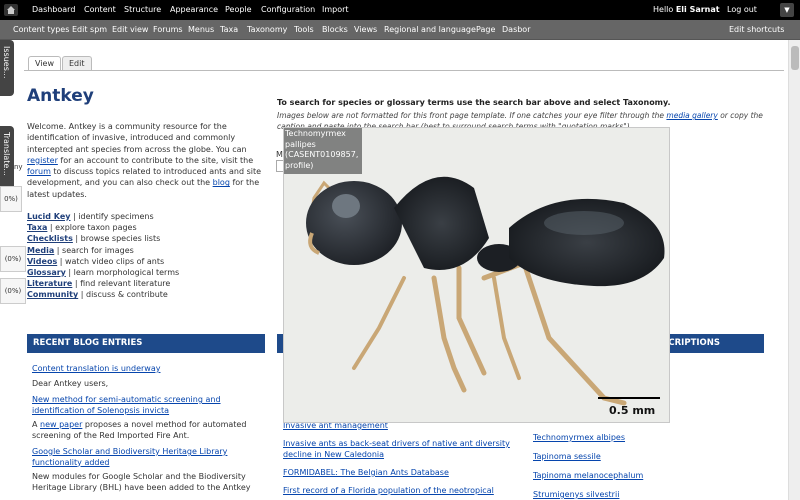 The height and width of the screenshot is (500, 800). Describe the element at coordinates (89, 30) in the screenshot. I see `shortcut-edit-spm: Edit spm` at that location.